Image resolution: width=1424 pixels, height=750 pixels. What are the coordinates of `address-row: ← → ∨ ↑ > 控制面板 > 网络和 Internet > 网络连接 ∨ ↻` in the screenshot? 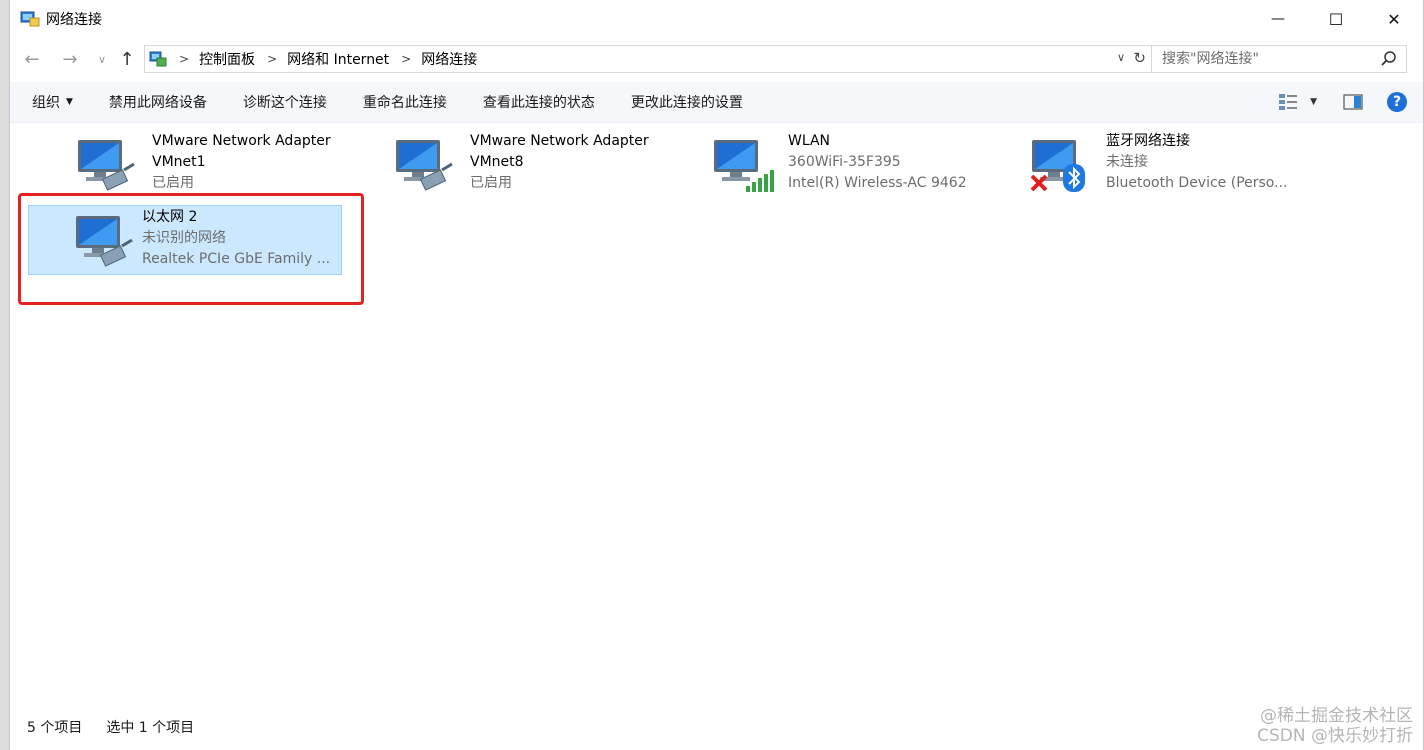 It's located at (716, 59).